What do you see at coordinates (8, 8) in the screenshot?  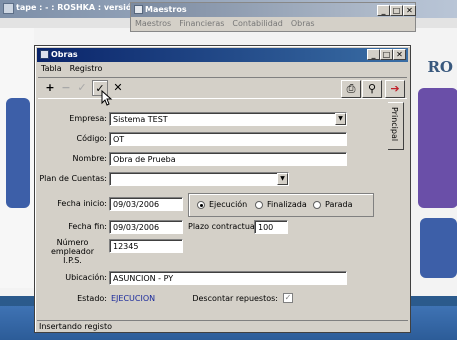 I see `app-icon` at bounding box center [8, 8].